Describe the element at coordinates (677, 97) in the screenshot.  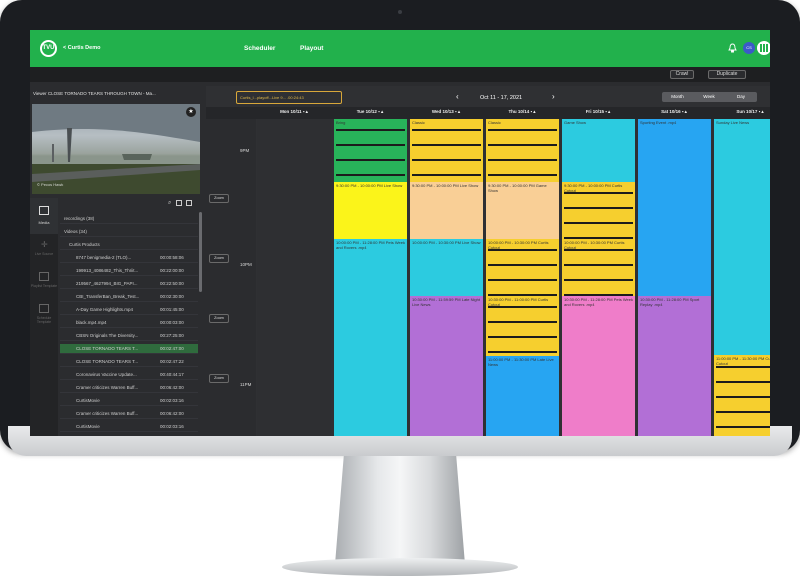
I see `view-month: Month` at that location.